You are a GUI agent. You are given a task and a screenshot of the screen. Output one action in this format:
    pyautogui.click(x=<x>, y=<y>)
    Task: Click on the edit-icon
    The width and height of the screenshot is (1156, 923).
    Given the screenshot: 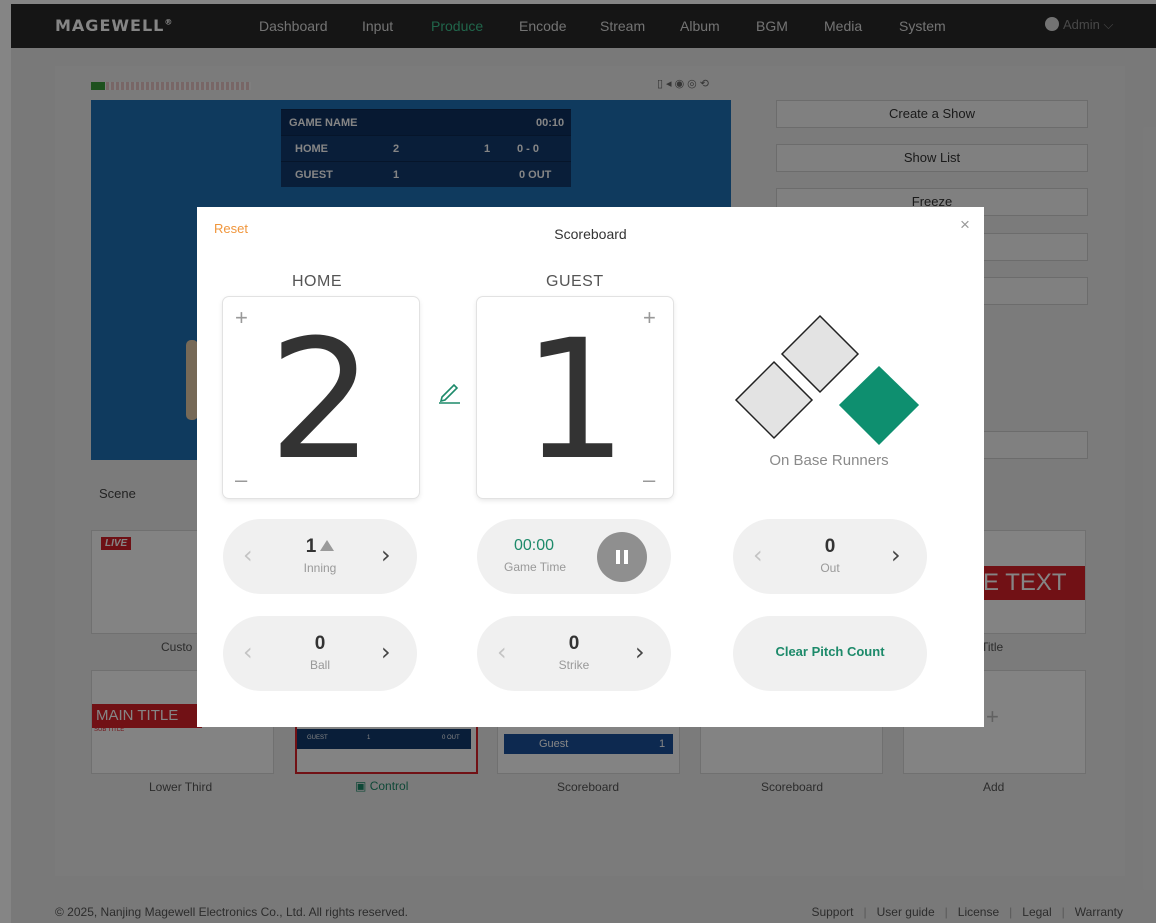 What is the action you would take?
    pyautogui.click(x=449, y=391)
    